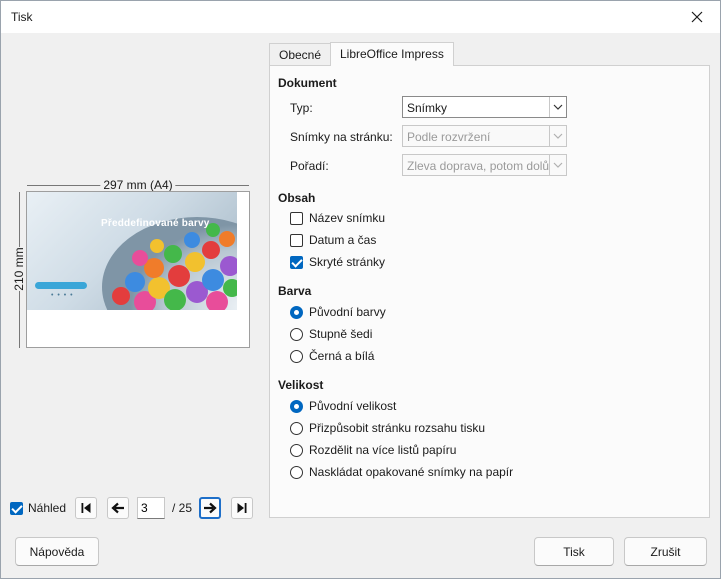 This screenshot has width=721, height=579. What do you see at coordinates (296, 428) in the screenshot?
I see `fit-to-print-area-radio` at bounding box center [296, 428].